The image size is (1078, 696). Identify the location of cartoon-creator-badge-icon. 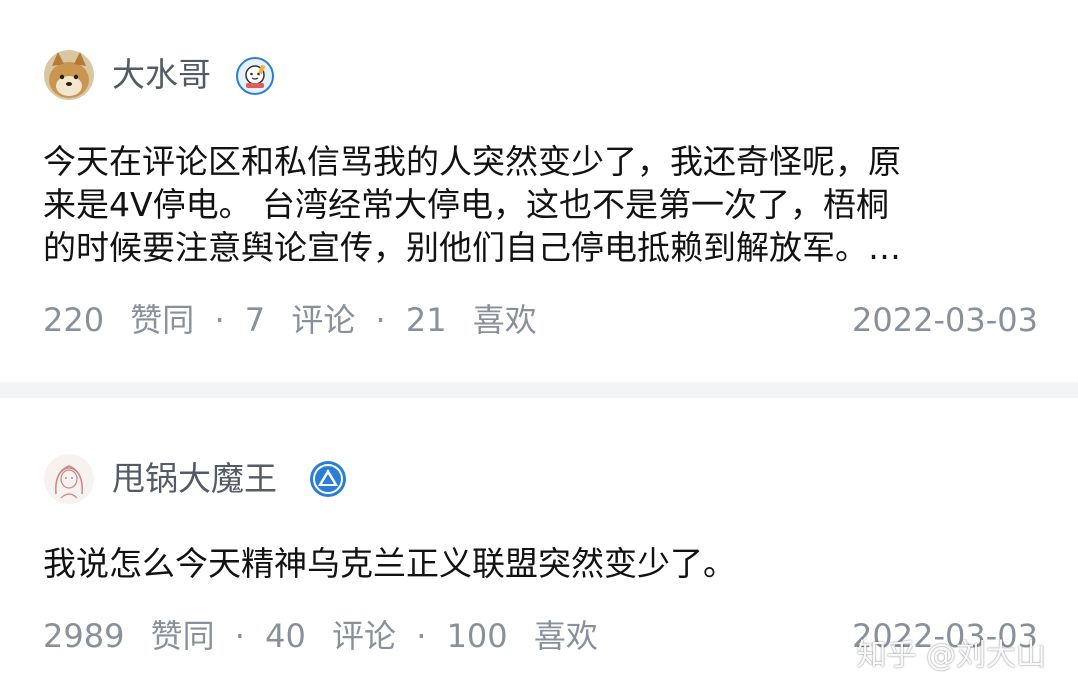
(255, 76).